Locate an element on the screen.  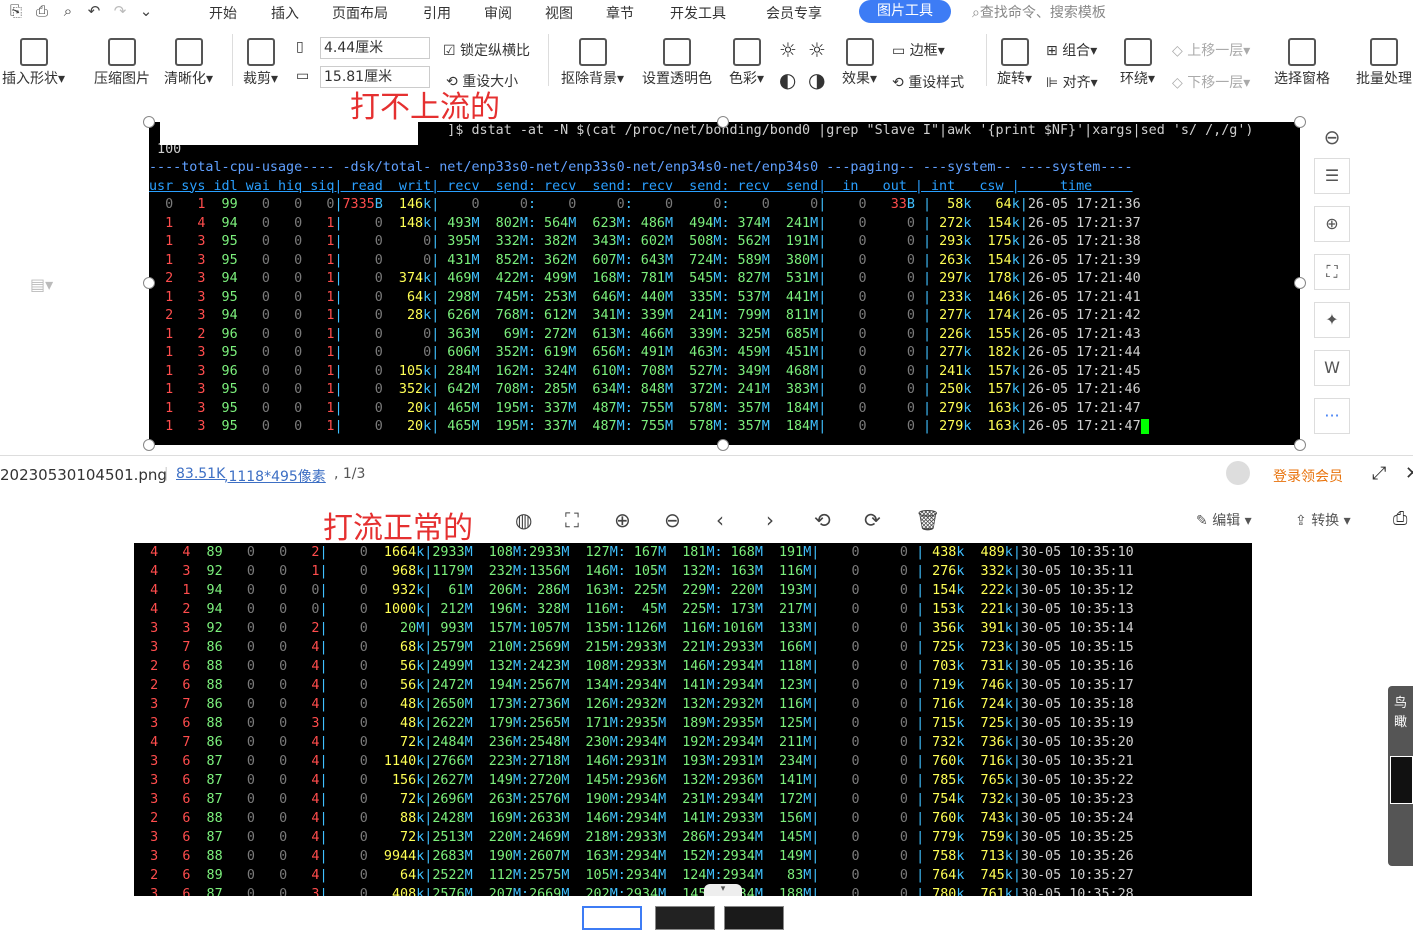
edit-button: ✎ 编辑 ▾ is located at coordinates (1224, 520).